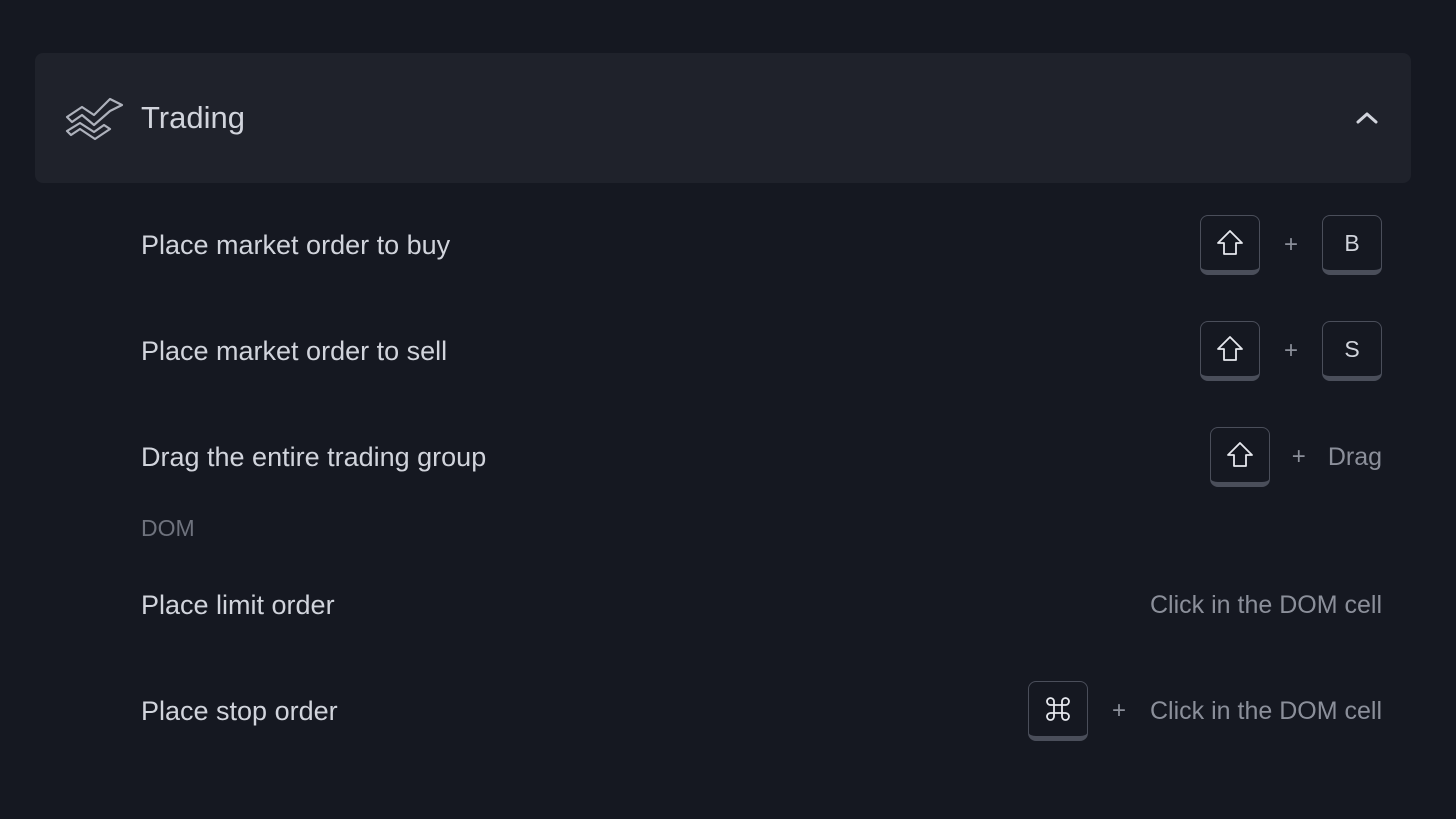  What do you see at coordinates (1354, 456) in the screenshot?
I see `action-text: Drag` at bounding box center [1354, 456].